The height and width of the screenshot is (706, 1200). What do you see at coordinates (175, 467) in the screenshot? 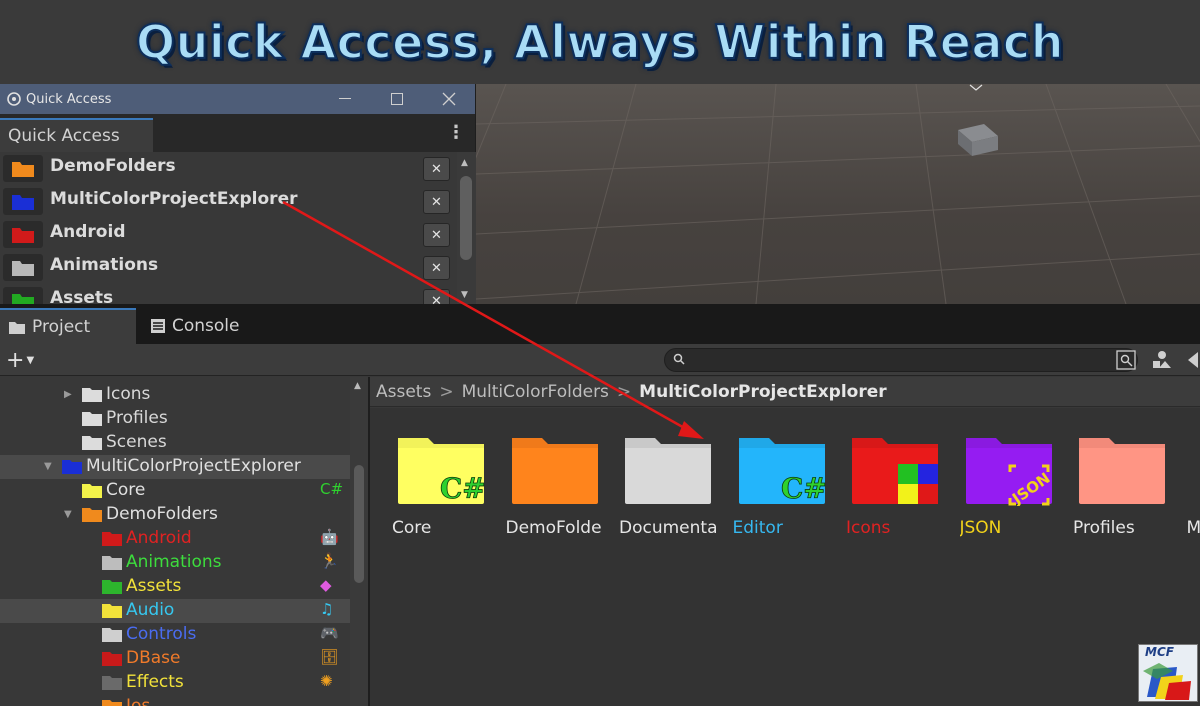
I see `tree-item: ▼ MultiColorProjectExplorer` at bounding box center [175, 467].